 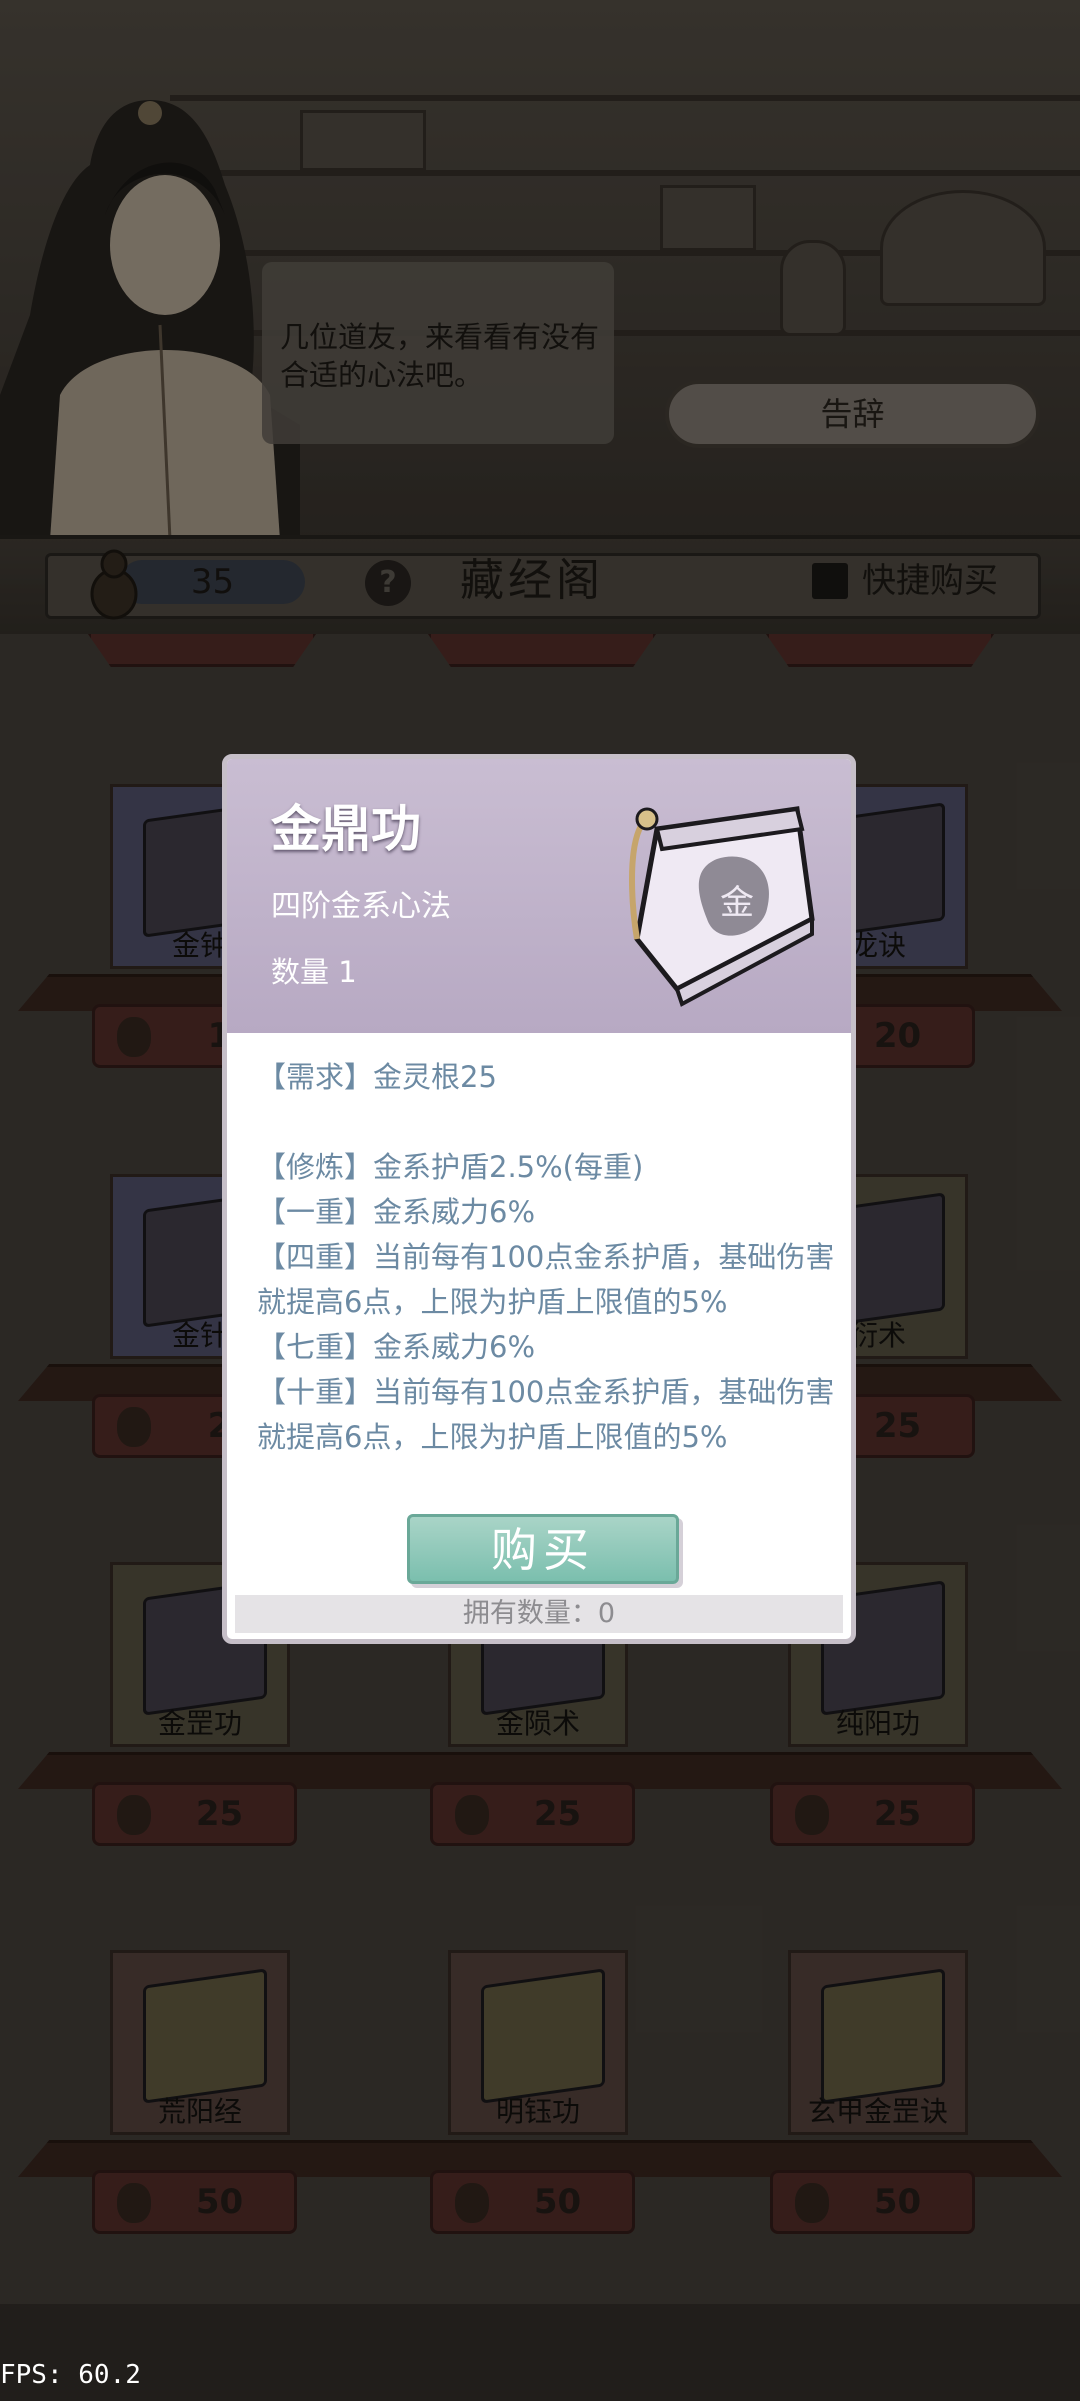 What do you see at coordinates (440, 356) in the screenshot?
I see `npc-dialogue-text: 几位道友，来看看有没有合适的心法吧。` at bounding box center [440, 356].